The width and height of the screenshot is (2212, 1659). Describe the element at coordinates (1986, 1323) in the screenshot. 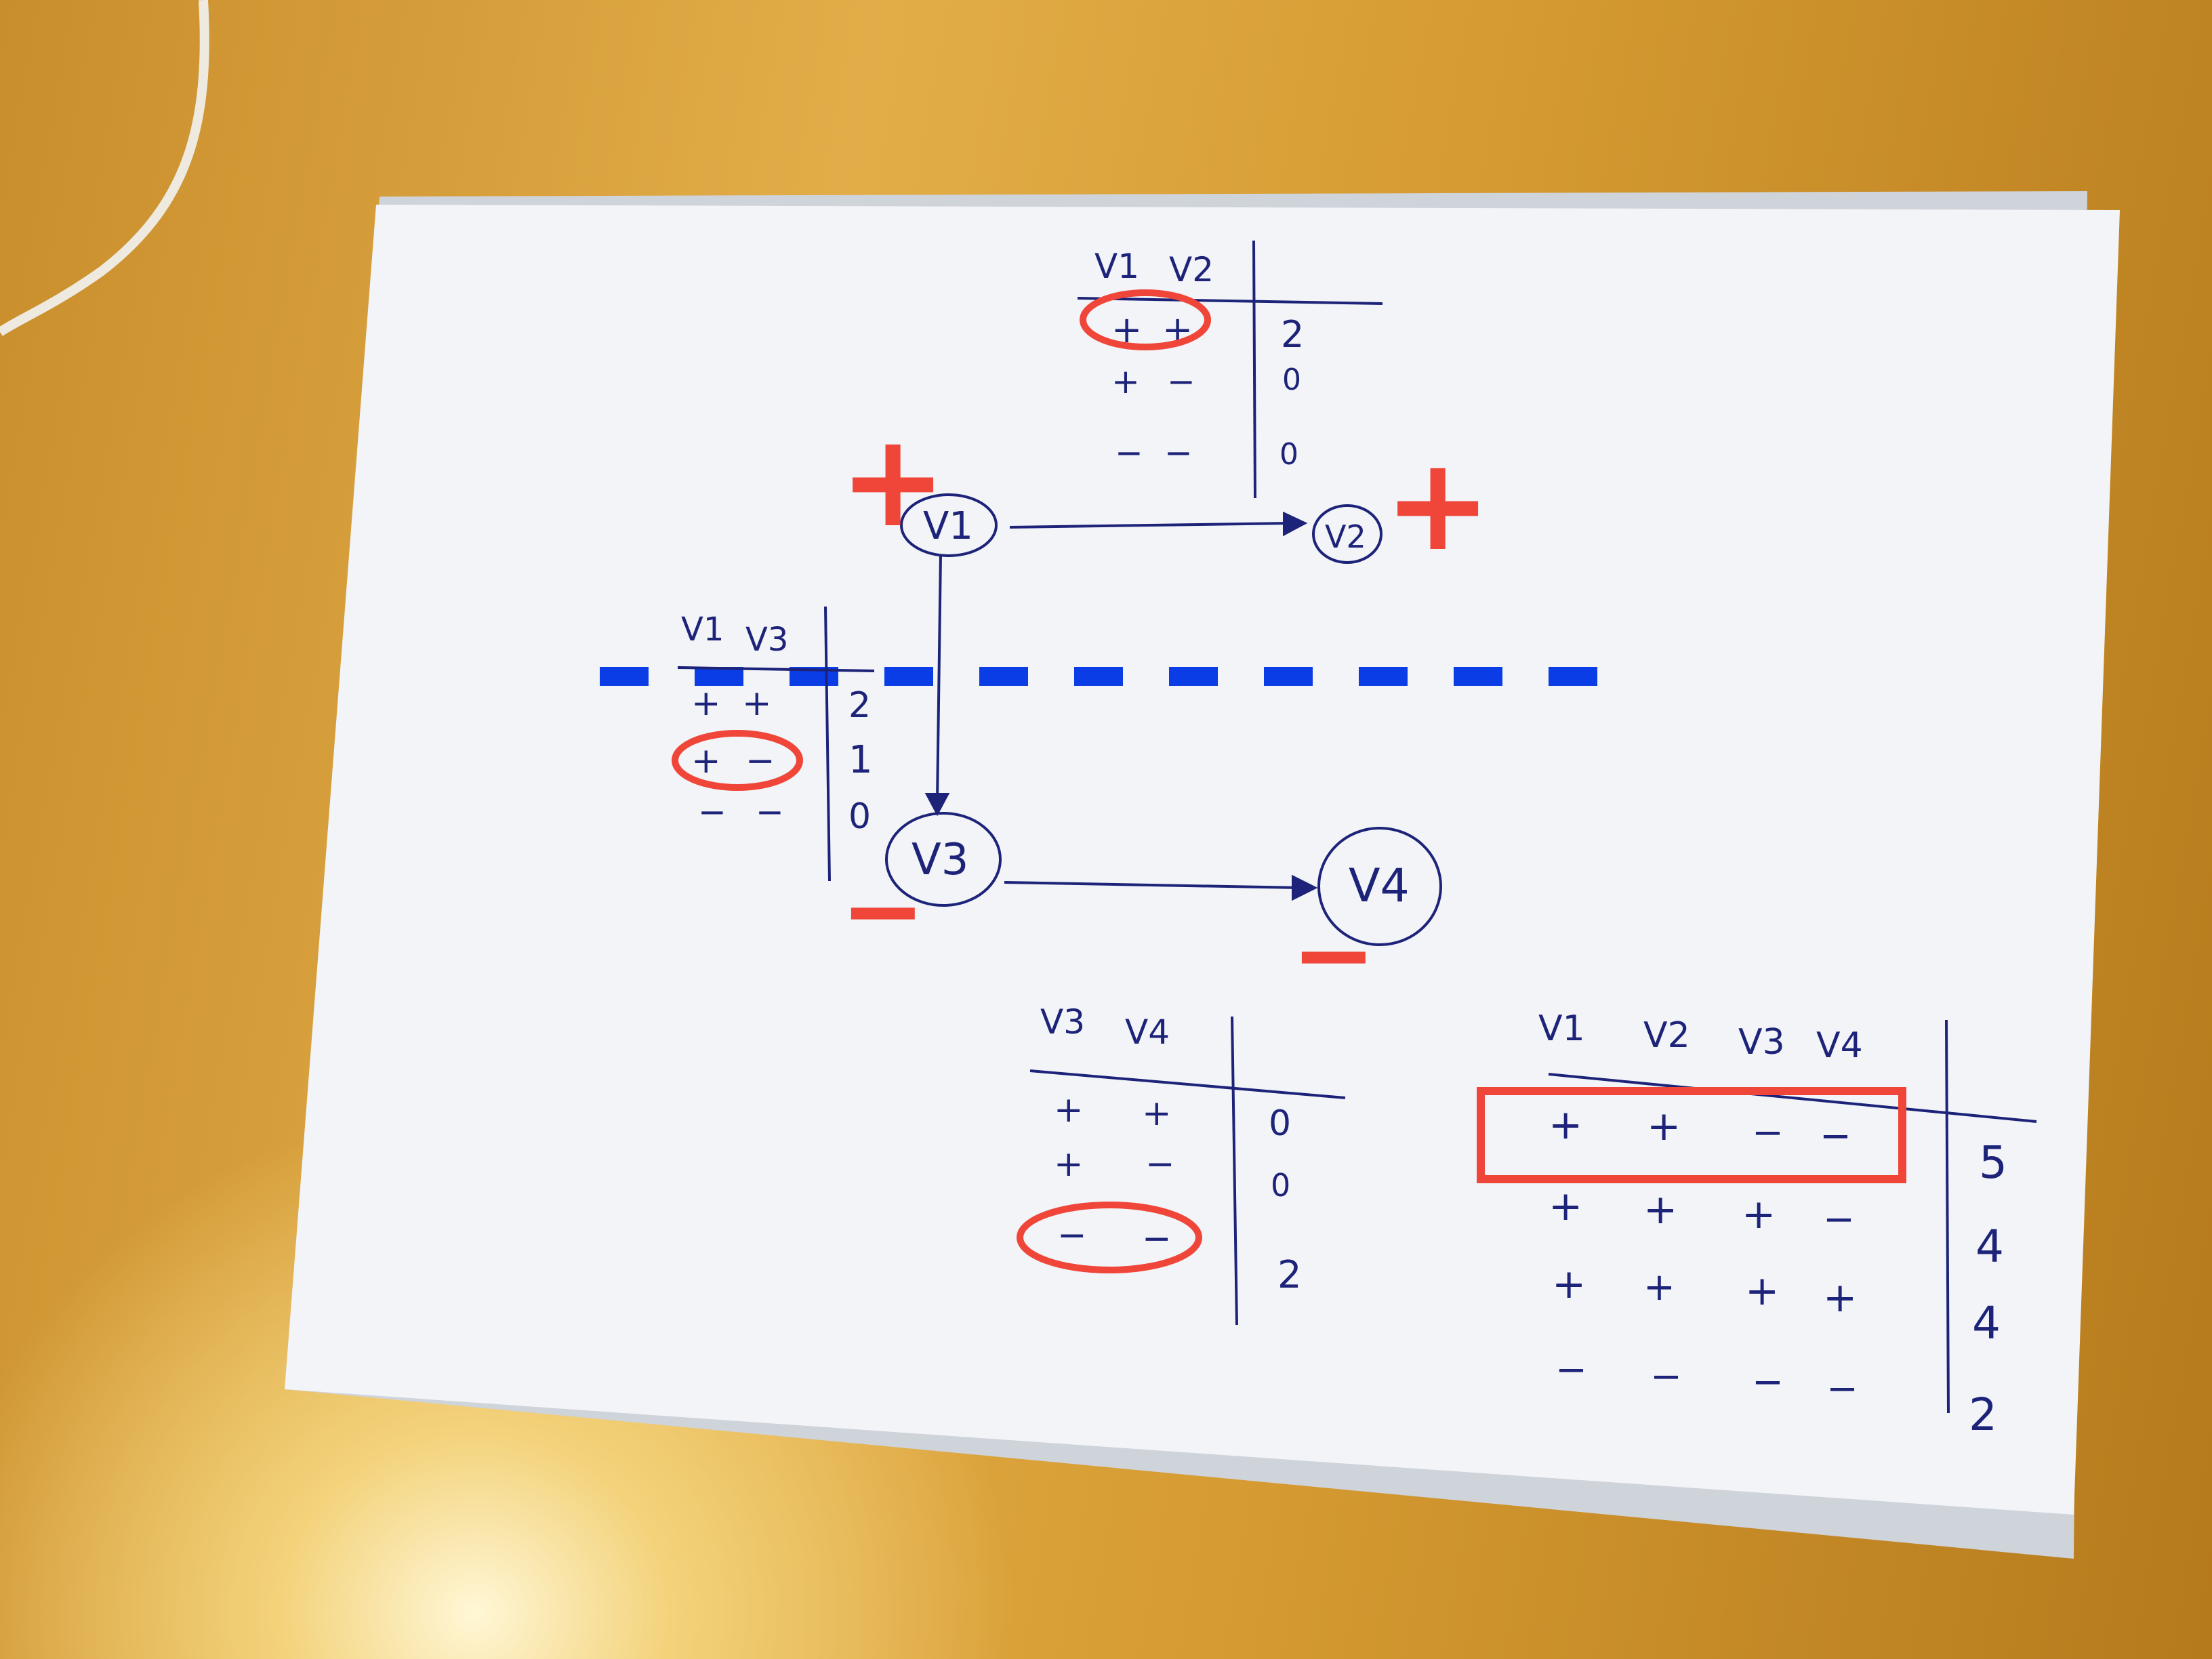

I see `table-full-r2-val: 4` at that location.